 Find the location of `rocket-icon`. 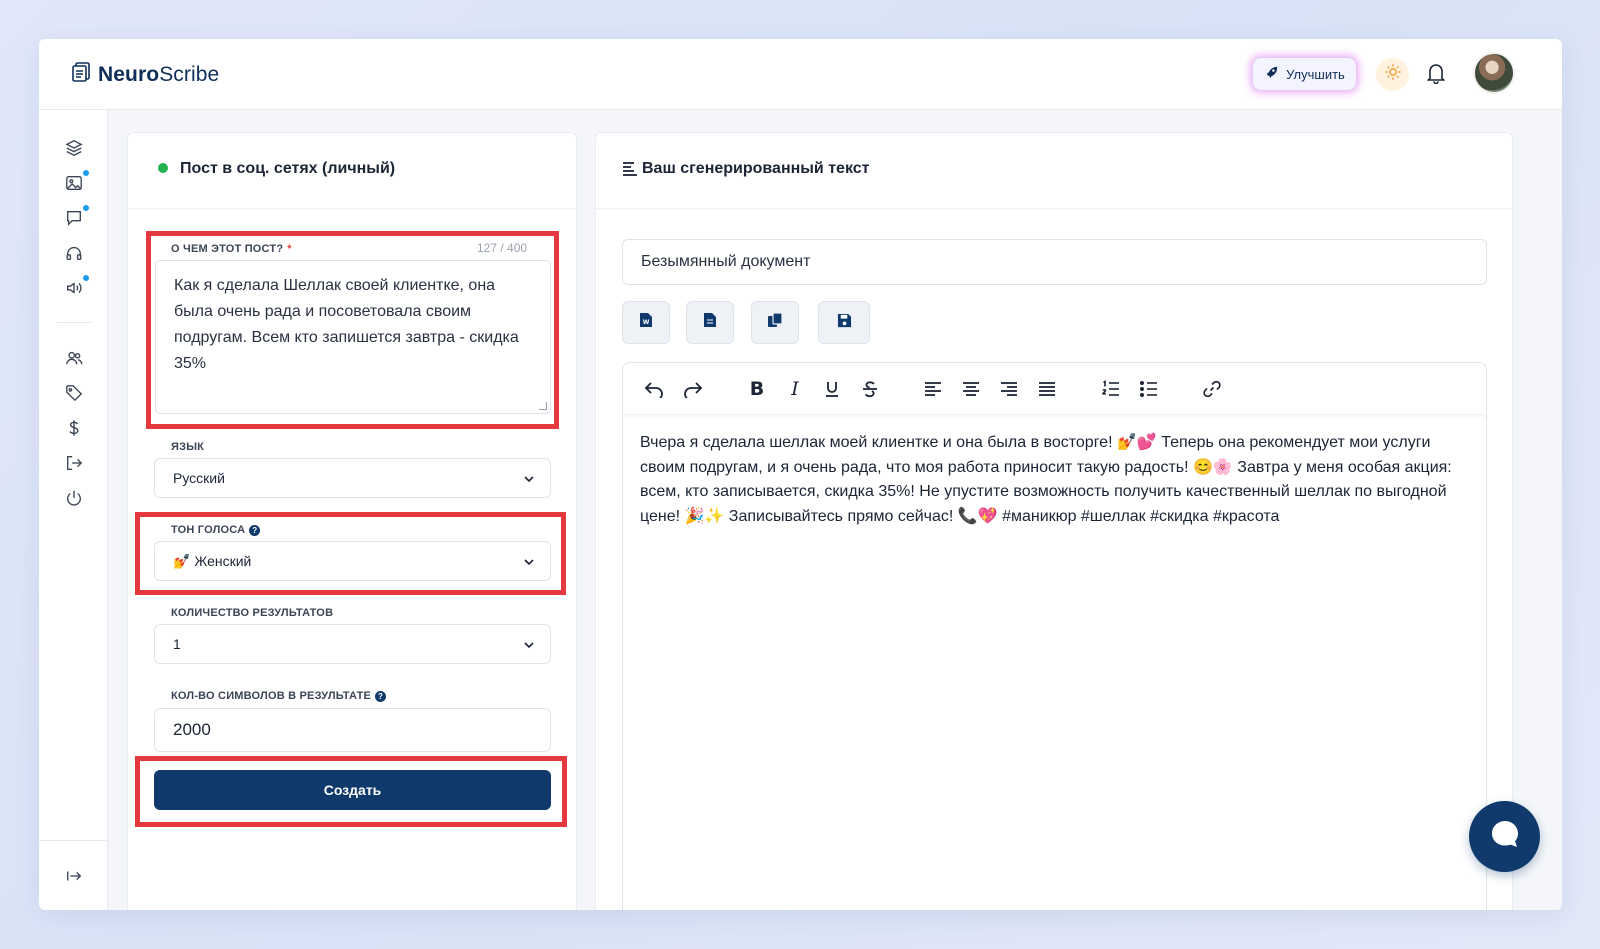

rocket-icon is located at coordinates (1271, 74).